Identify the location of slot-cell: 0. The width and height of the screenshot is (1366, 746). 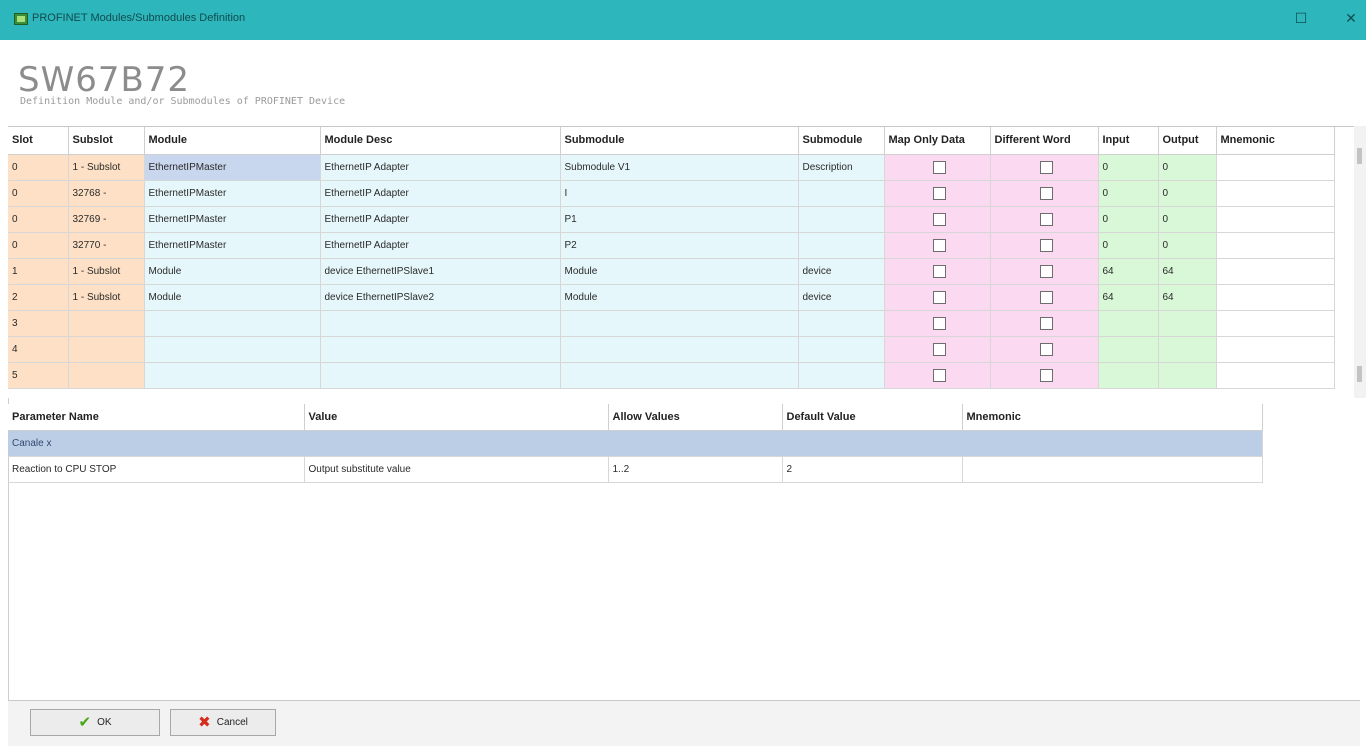
(38, 219).